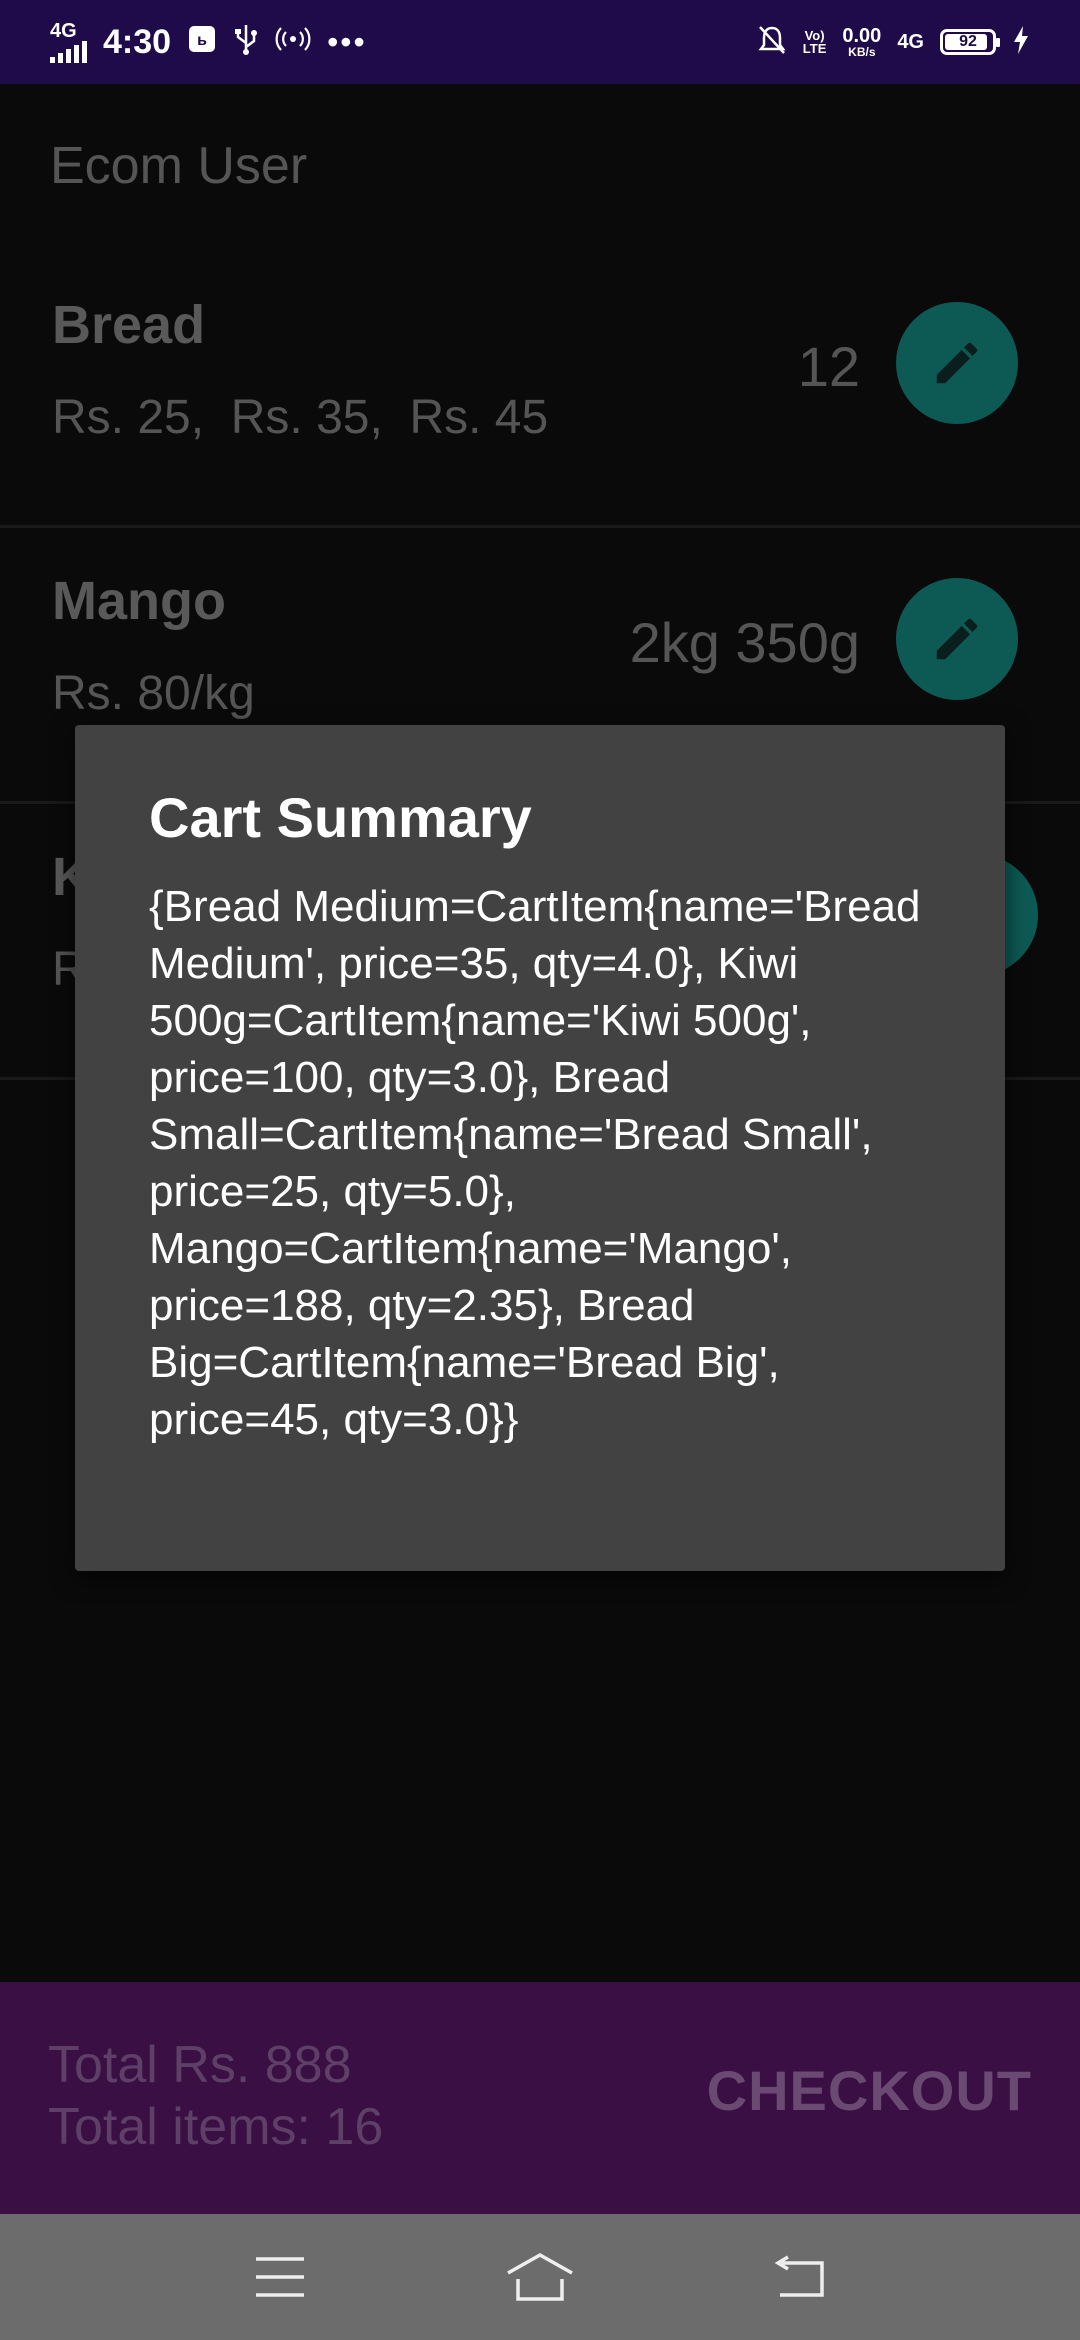  Describe the element at coordinates (215, 2096) in the screenshot. I see `cart-totals: Total Rs. 888 Total items: 16` at that location.